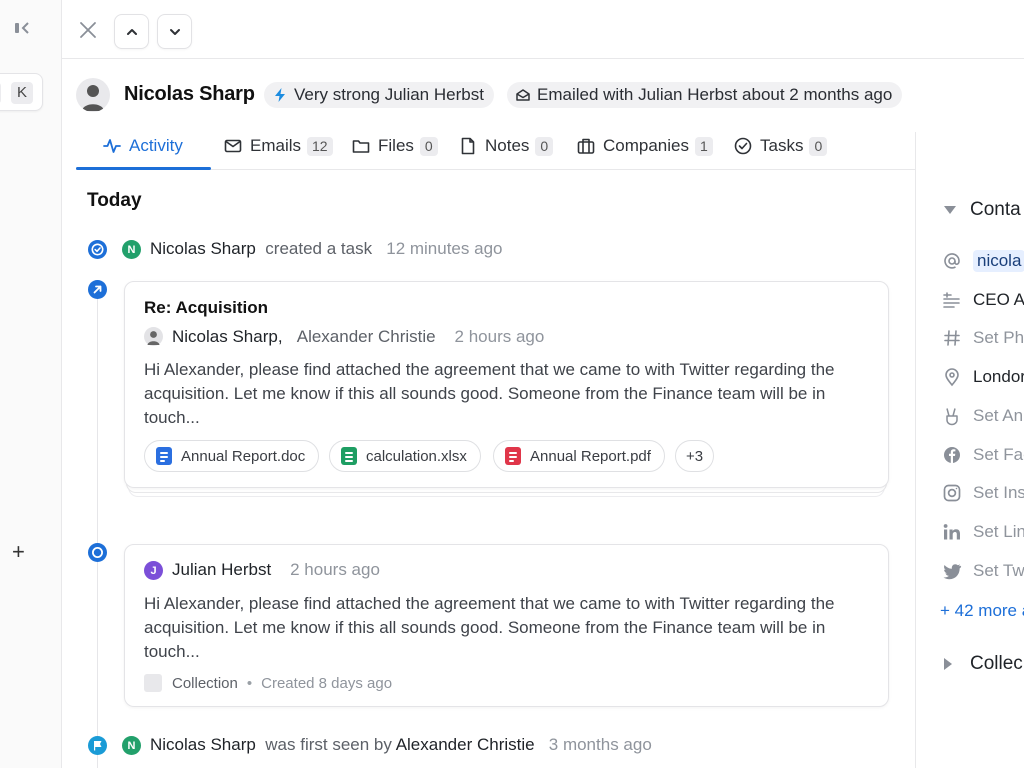  I want to click on tab-tasks: Tasks 0, so click(781, 146).